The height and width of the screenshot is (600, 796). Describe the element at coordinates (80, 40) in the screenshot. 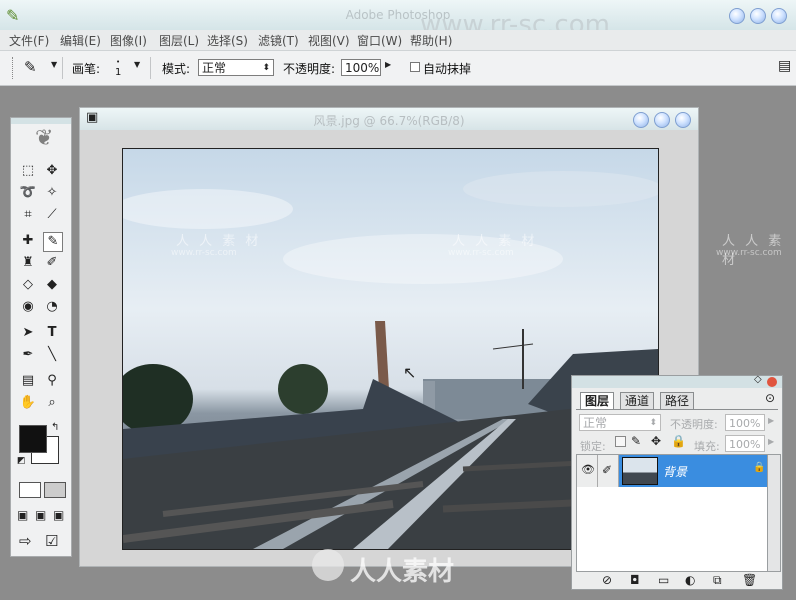

I see `menu-edit: 编辑(E)` at that location.